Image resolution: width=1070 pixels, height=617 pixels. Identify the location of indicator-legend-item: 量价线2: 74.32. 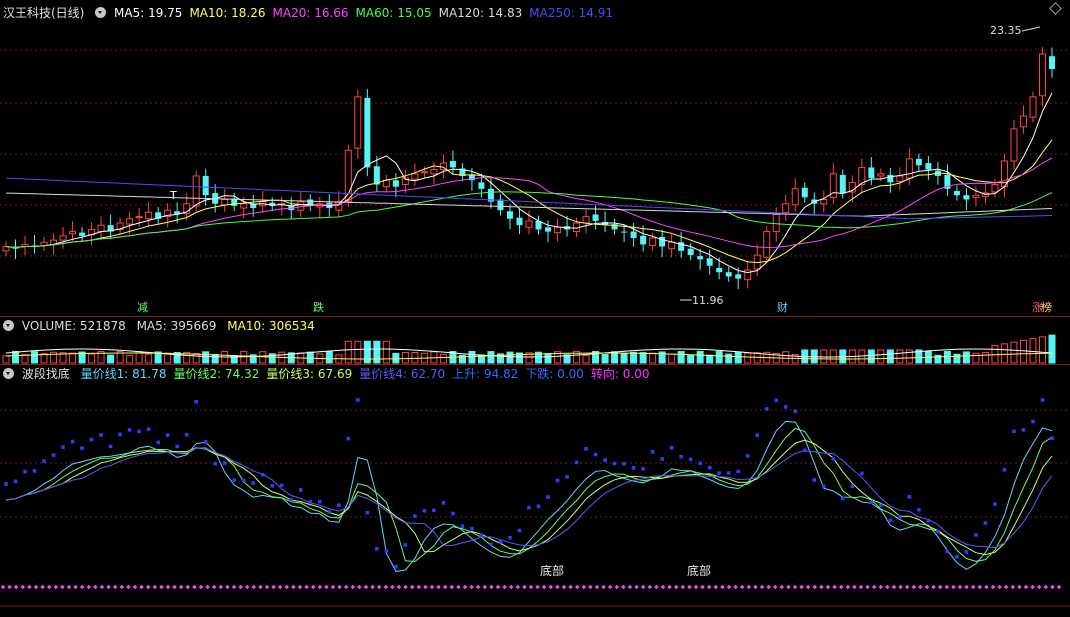
(216, 374).